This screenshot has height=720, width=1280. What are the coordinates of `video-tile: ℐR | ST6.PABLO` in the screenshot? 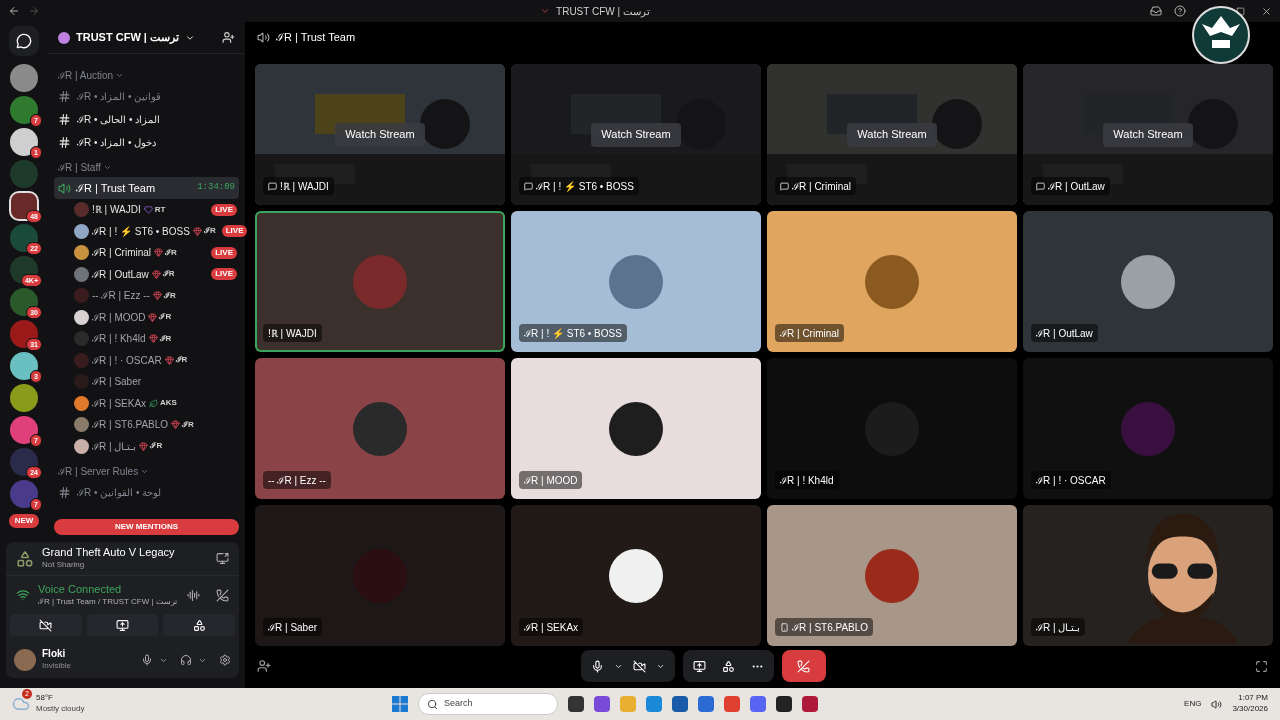 It's located at (892, 575).